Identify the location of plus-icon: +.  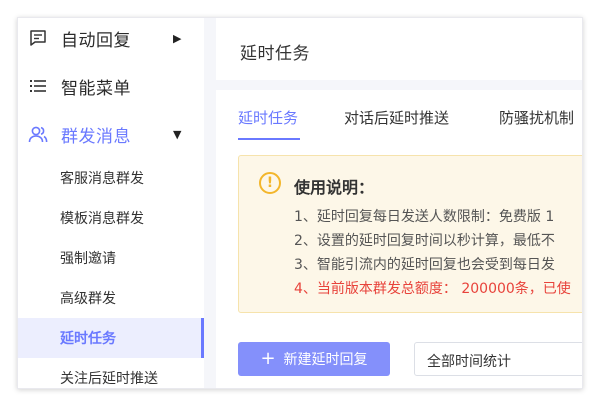
(268, 358).